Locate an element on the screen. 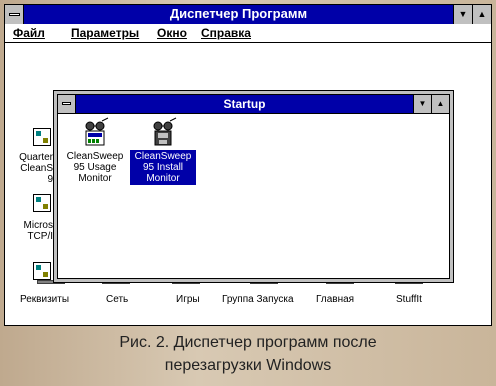 This screenshot has height=386, width=496. menu-bar: Файл Параметры Окно Справка is located at coordinates (248, 33).